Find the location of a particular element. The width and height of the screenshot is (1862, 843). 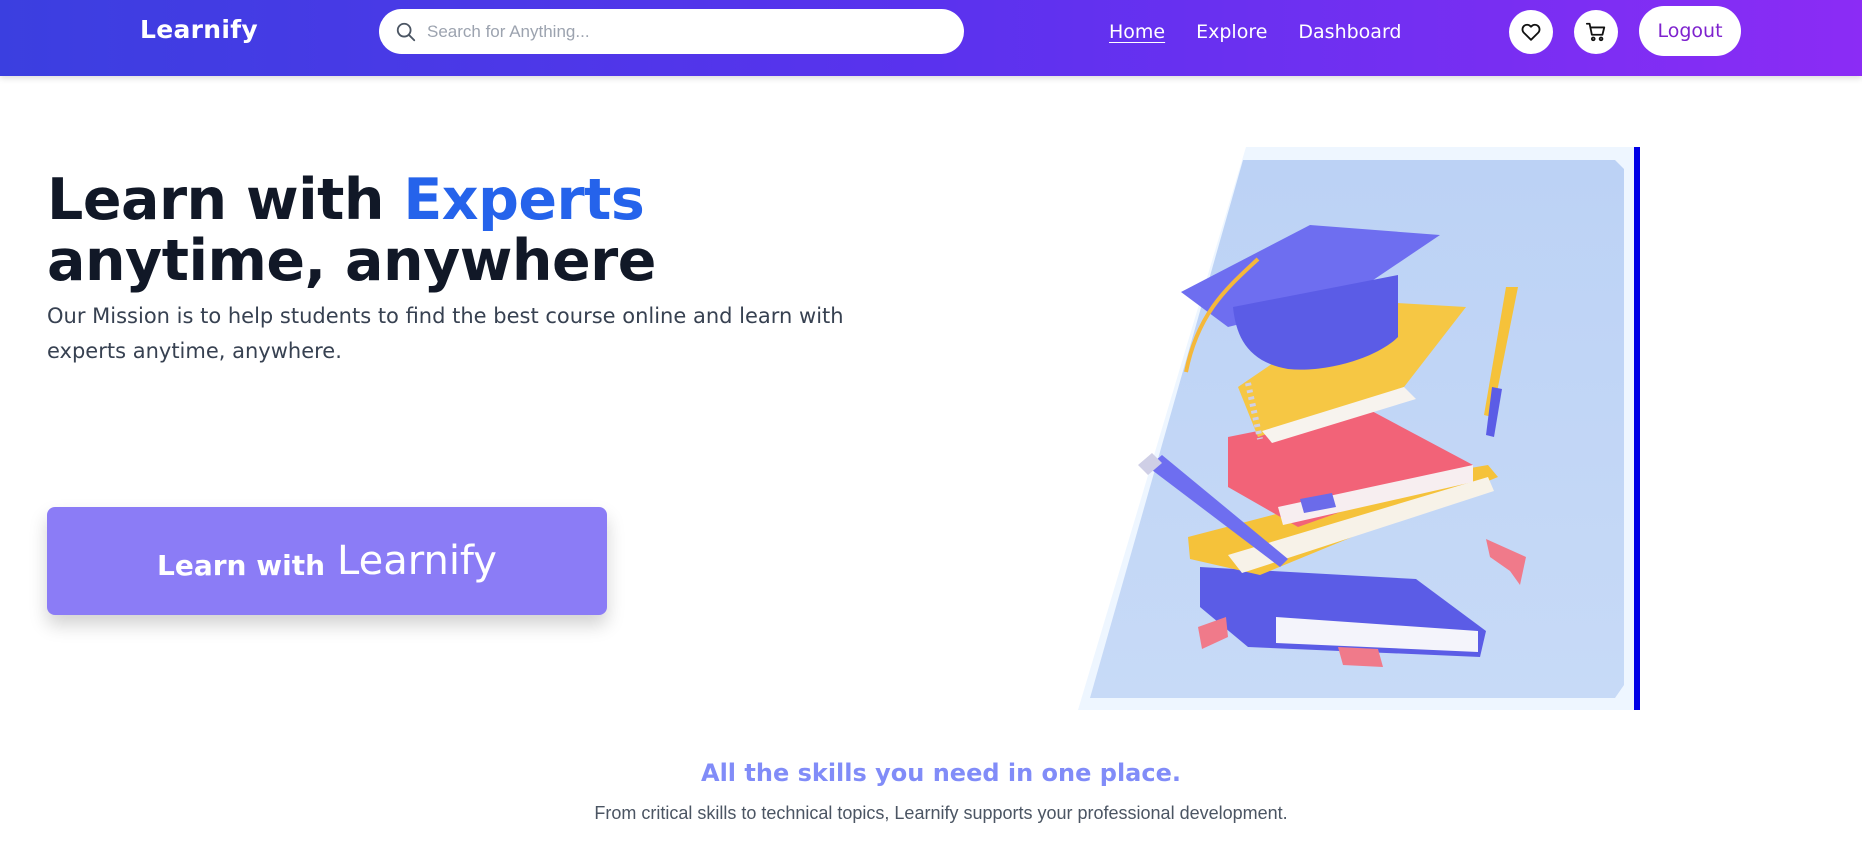

hero-title: Learn with Experts anytime, anywhere is located at coordinates (351, 231).